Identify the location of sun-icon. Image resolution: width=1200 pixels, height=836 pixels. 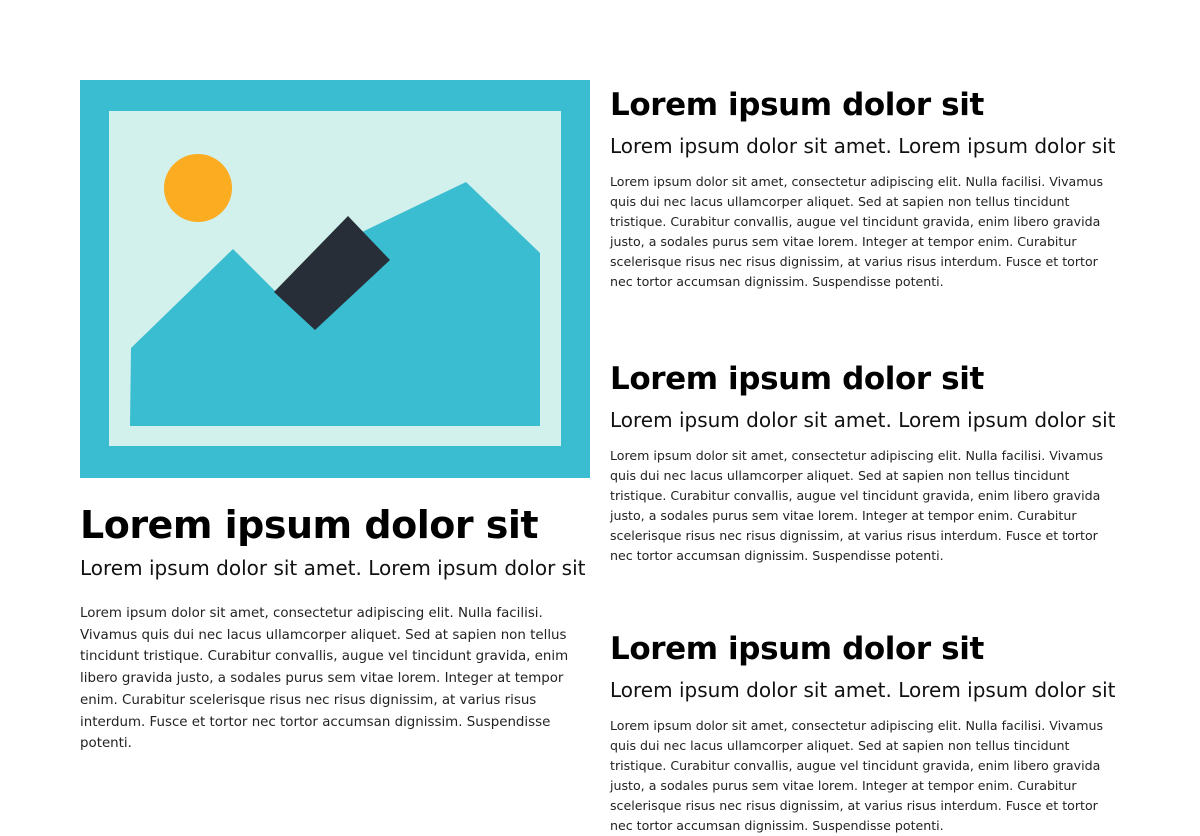
(198, 188).